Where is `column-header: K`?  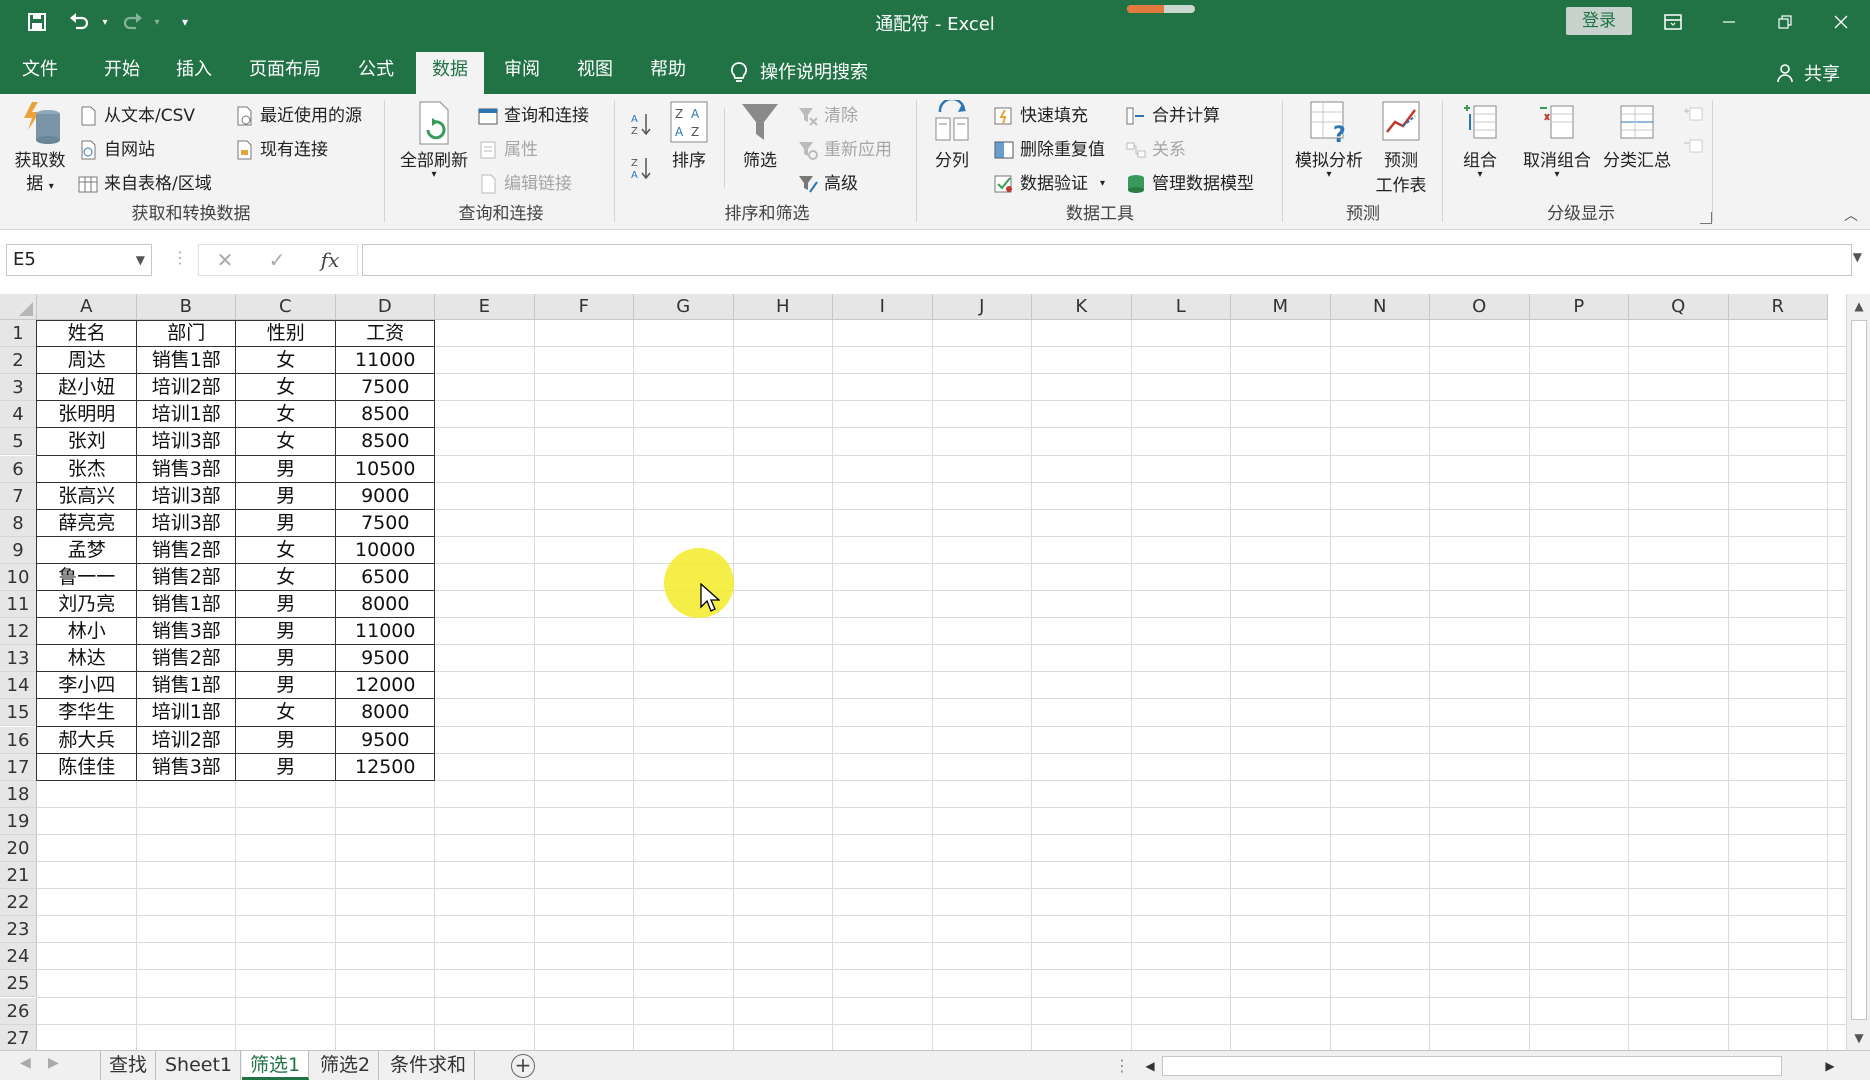
column-header: K is located at coordinates (1082, 307).